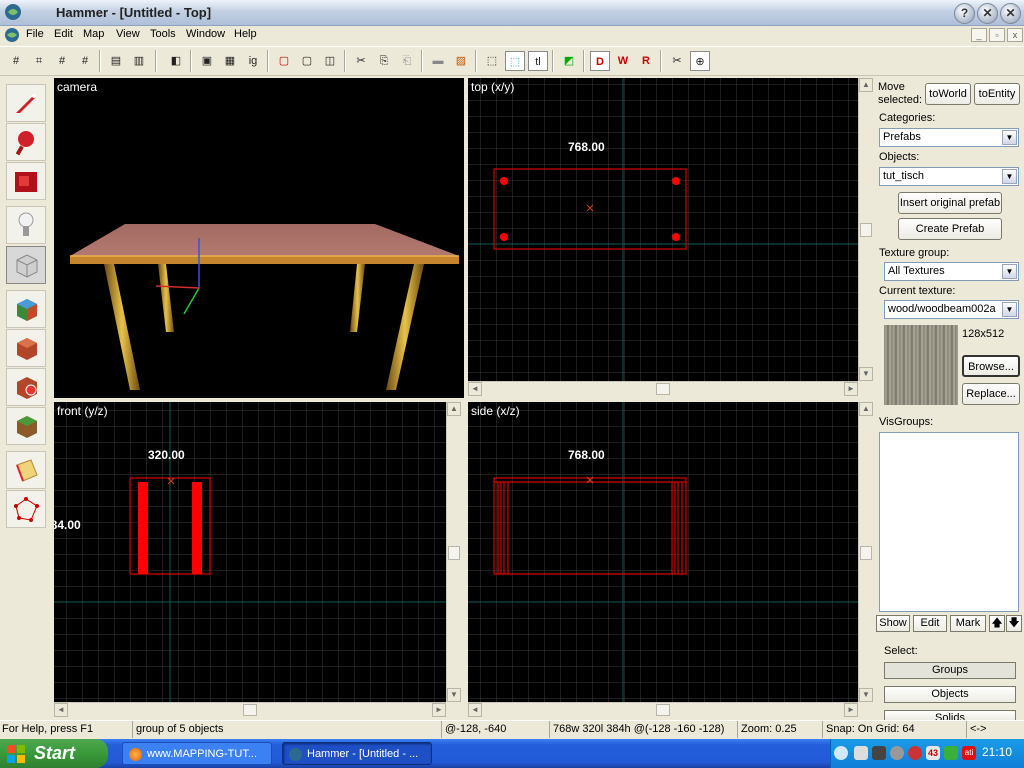 The width and height of the screenshot is (1024, 768). What do you see at coordinates (207, 61) in the screenshot?
I see `tie-entity-icon: ▣` at bounding box center [207, 61].